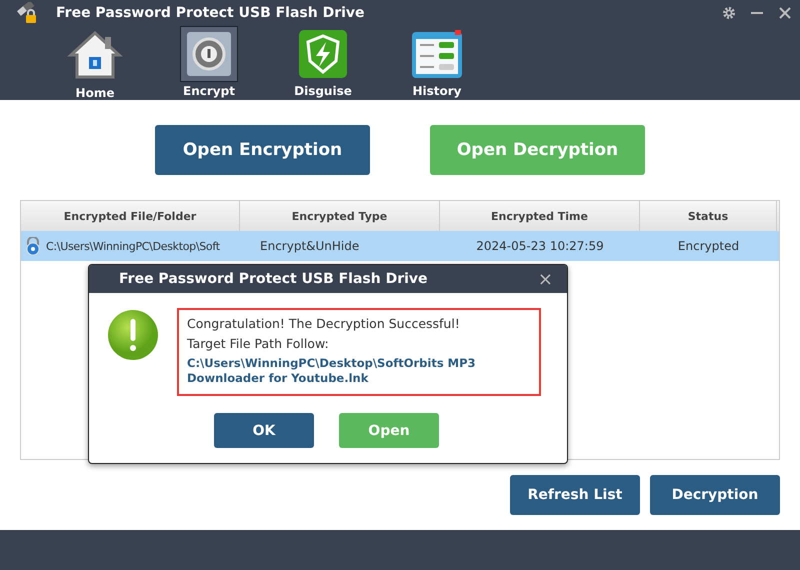 This screenshot has width=800, height=570. I want to click on shield-icon, so click(323, 54).